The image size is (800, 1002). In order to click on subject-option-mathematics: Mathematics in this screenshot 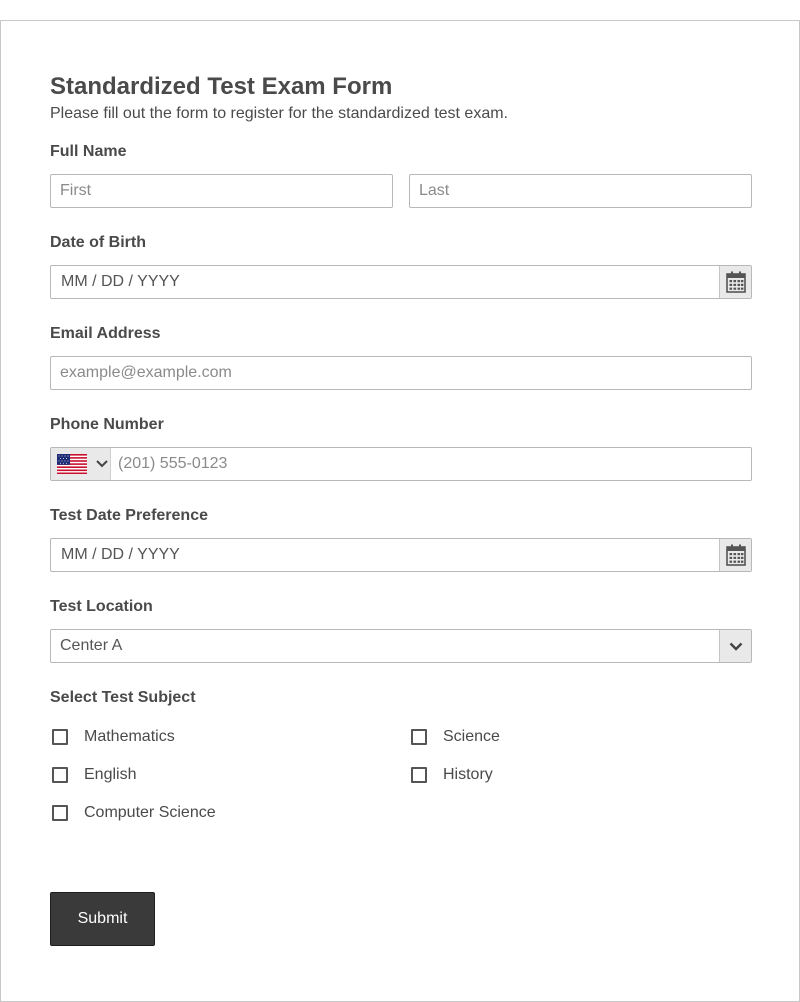, I will do `click(112, 737)`.